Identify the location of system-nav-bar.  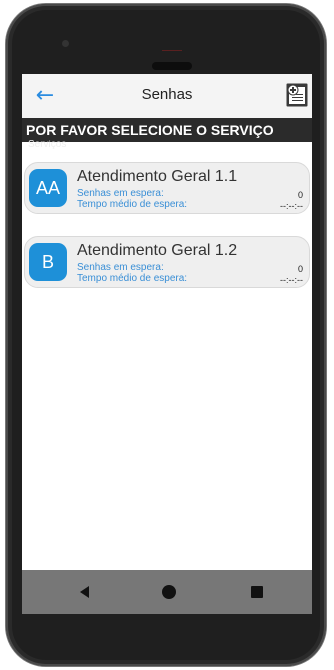
(167, 592).